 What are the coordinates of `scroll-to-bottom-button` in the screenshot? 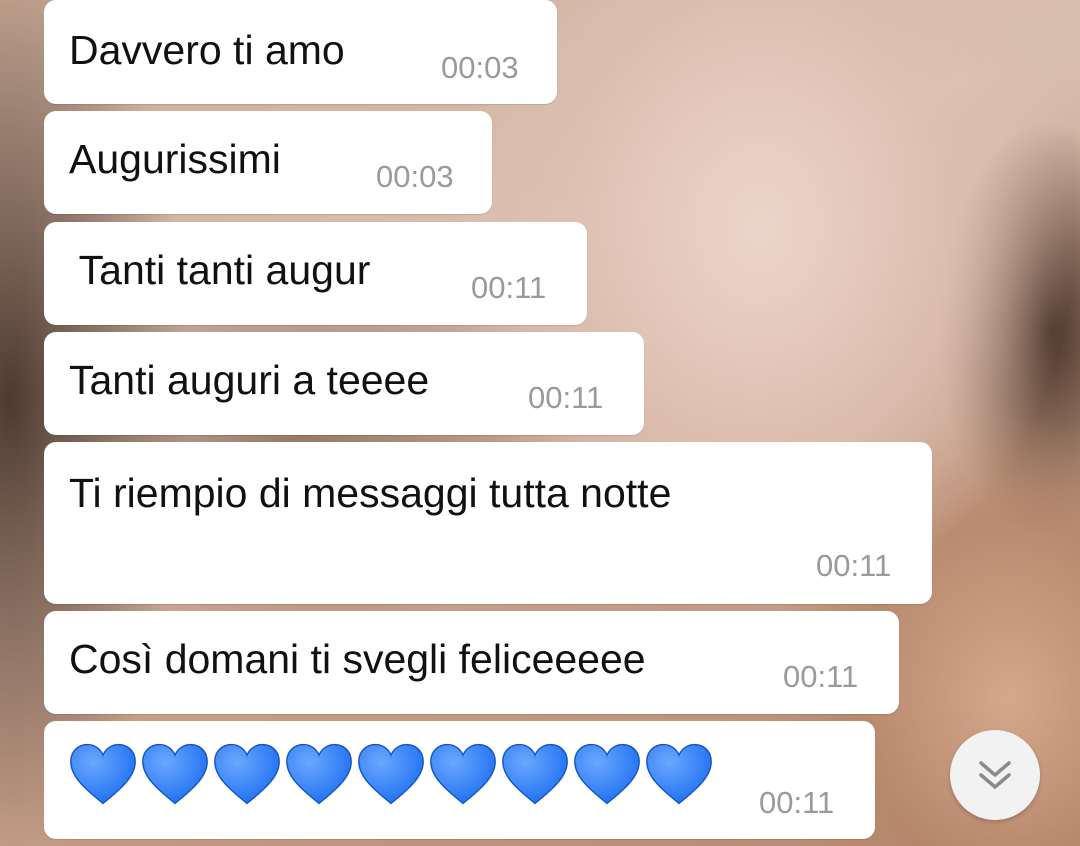 It's located at (995, 775).